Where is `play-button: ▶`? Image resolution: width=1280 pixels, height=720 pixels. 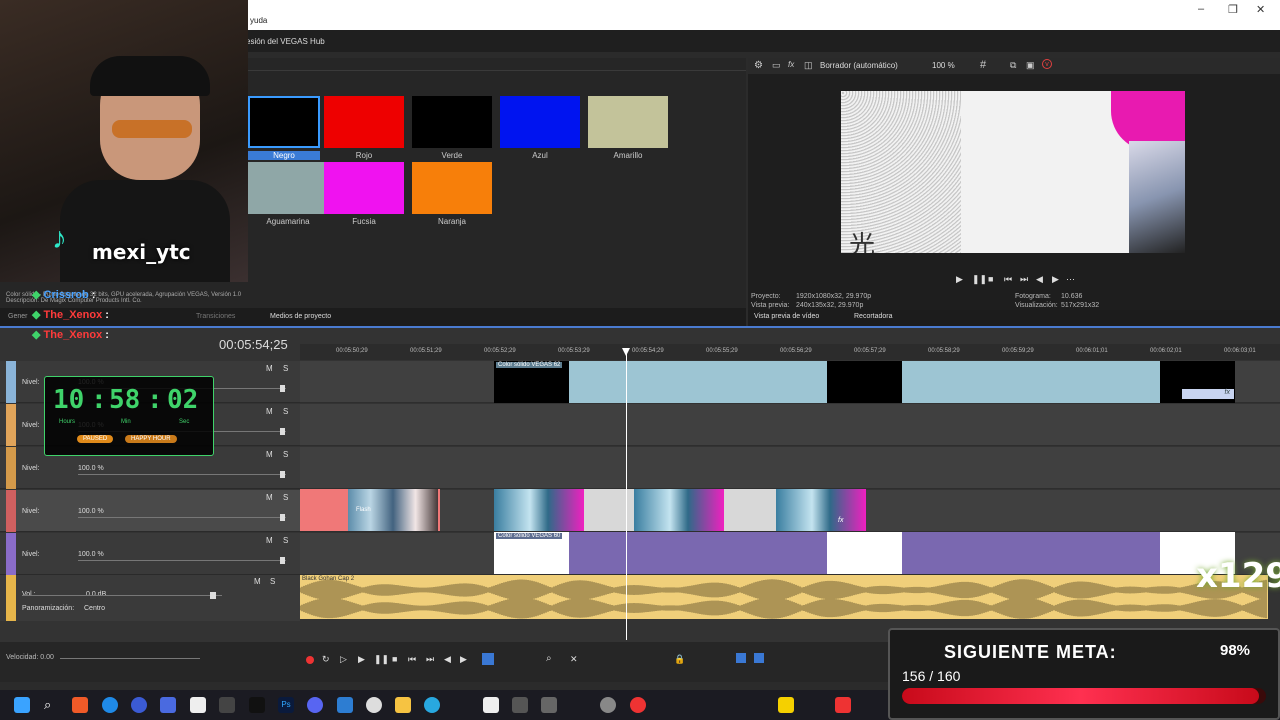
play-button: ▶ is located at coordinates (361, 659).